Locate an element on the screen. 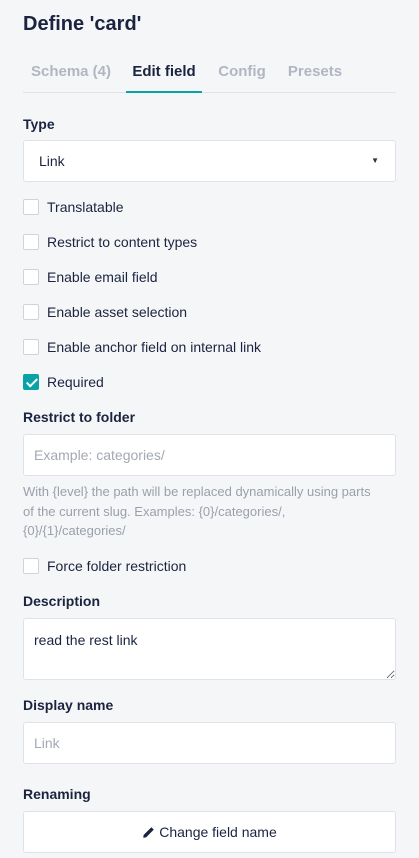 The image size is (419, 858). tab-config: Config is located at coordinates (242, 75).